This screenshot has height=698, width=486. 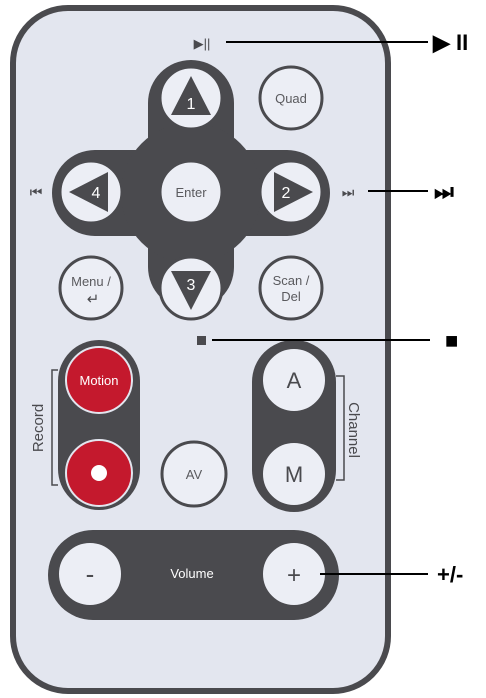 I want to click on play-pause-callout-label: ▶ II, so click(x=450, y=42).